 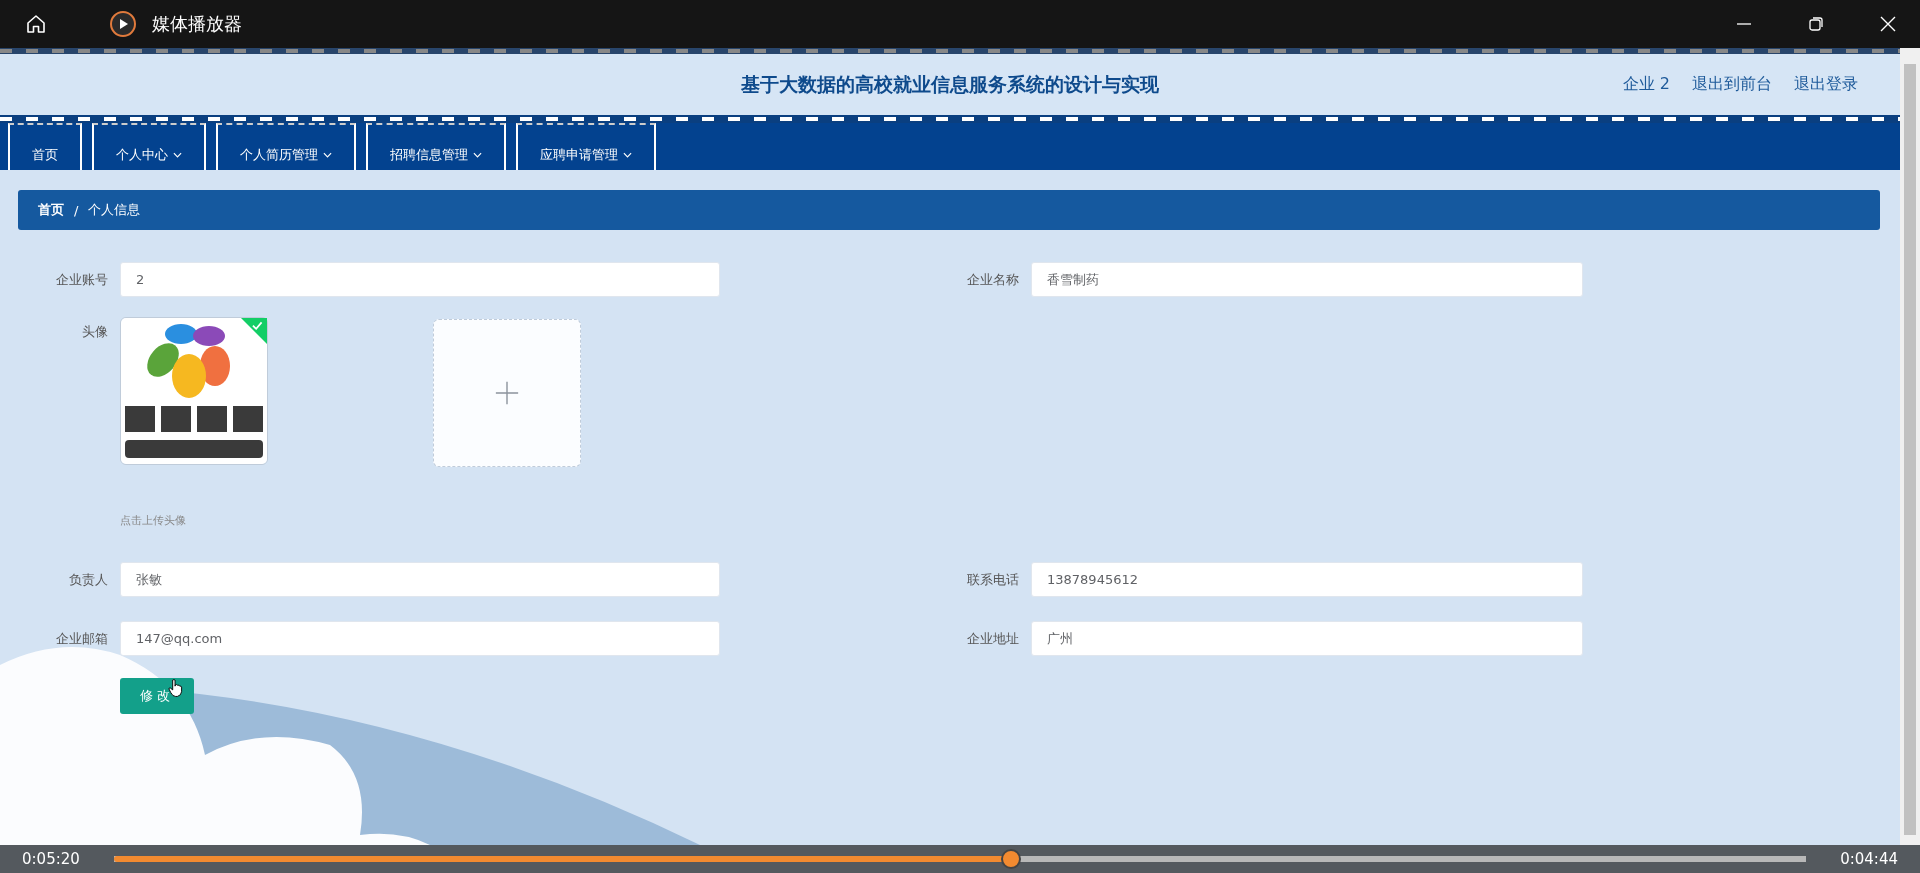 What do you see at coordinates (82, 639) in the screenshot?
I see `field-label: 企业邮箱` at bounding box center [82, 639].